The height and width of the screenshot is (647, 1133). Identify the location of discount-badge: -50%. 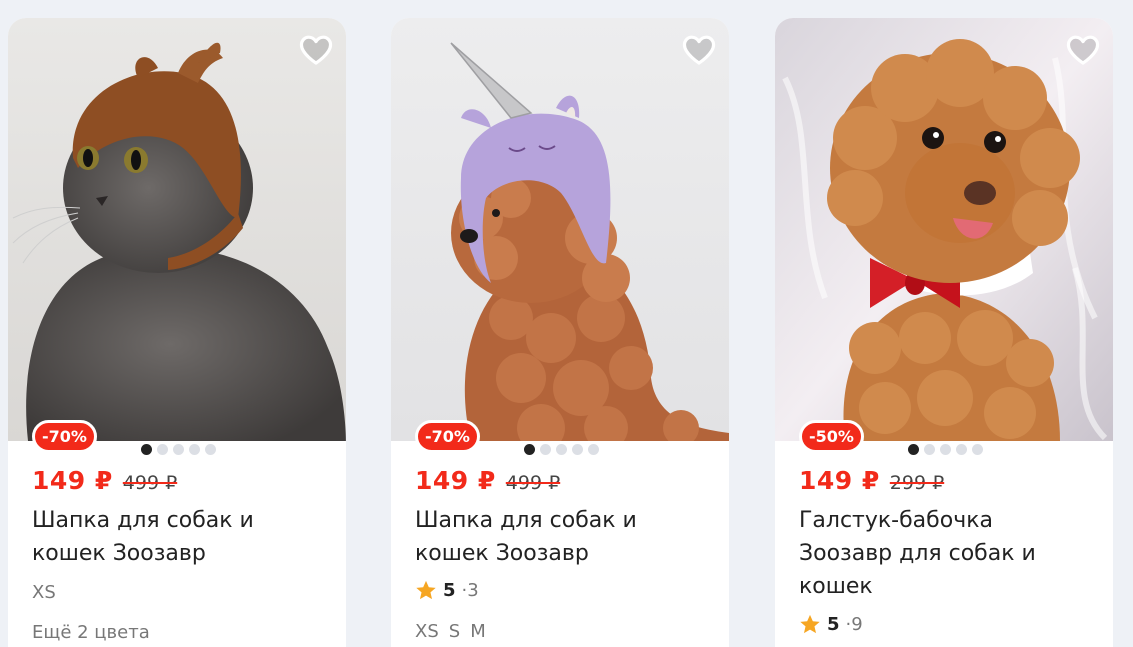
(831, 436).